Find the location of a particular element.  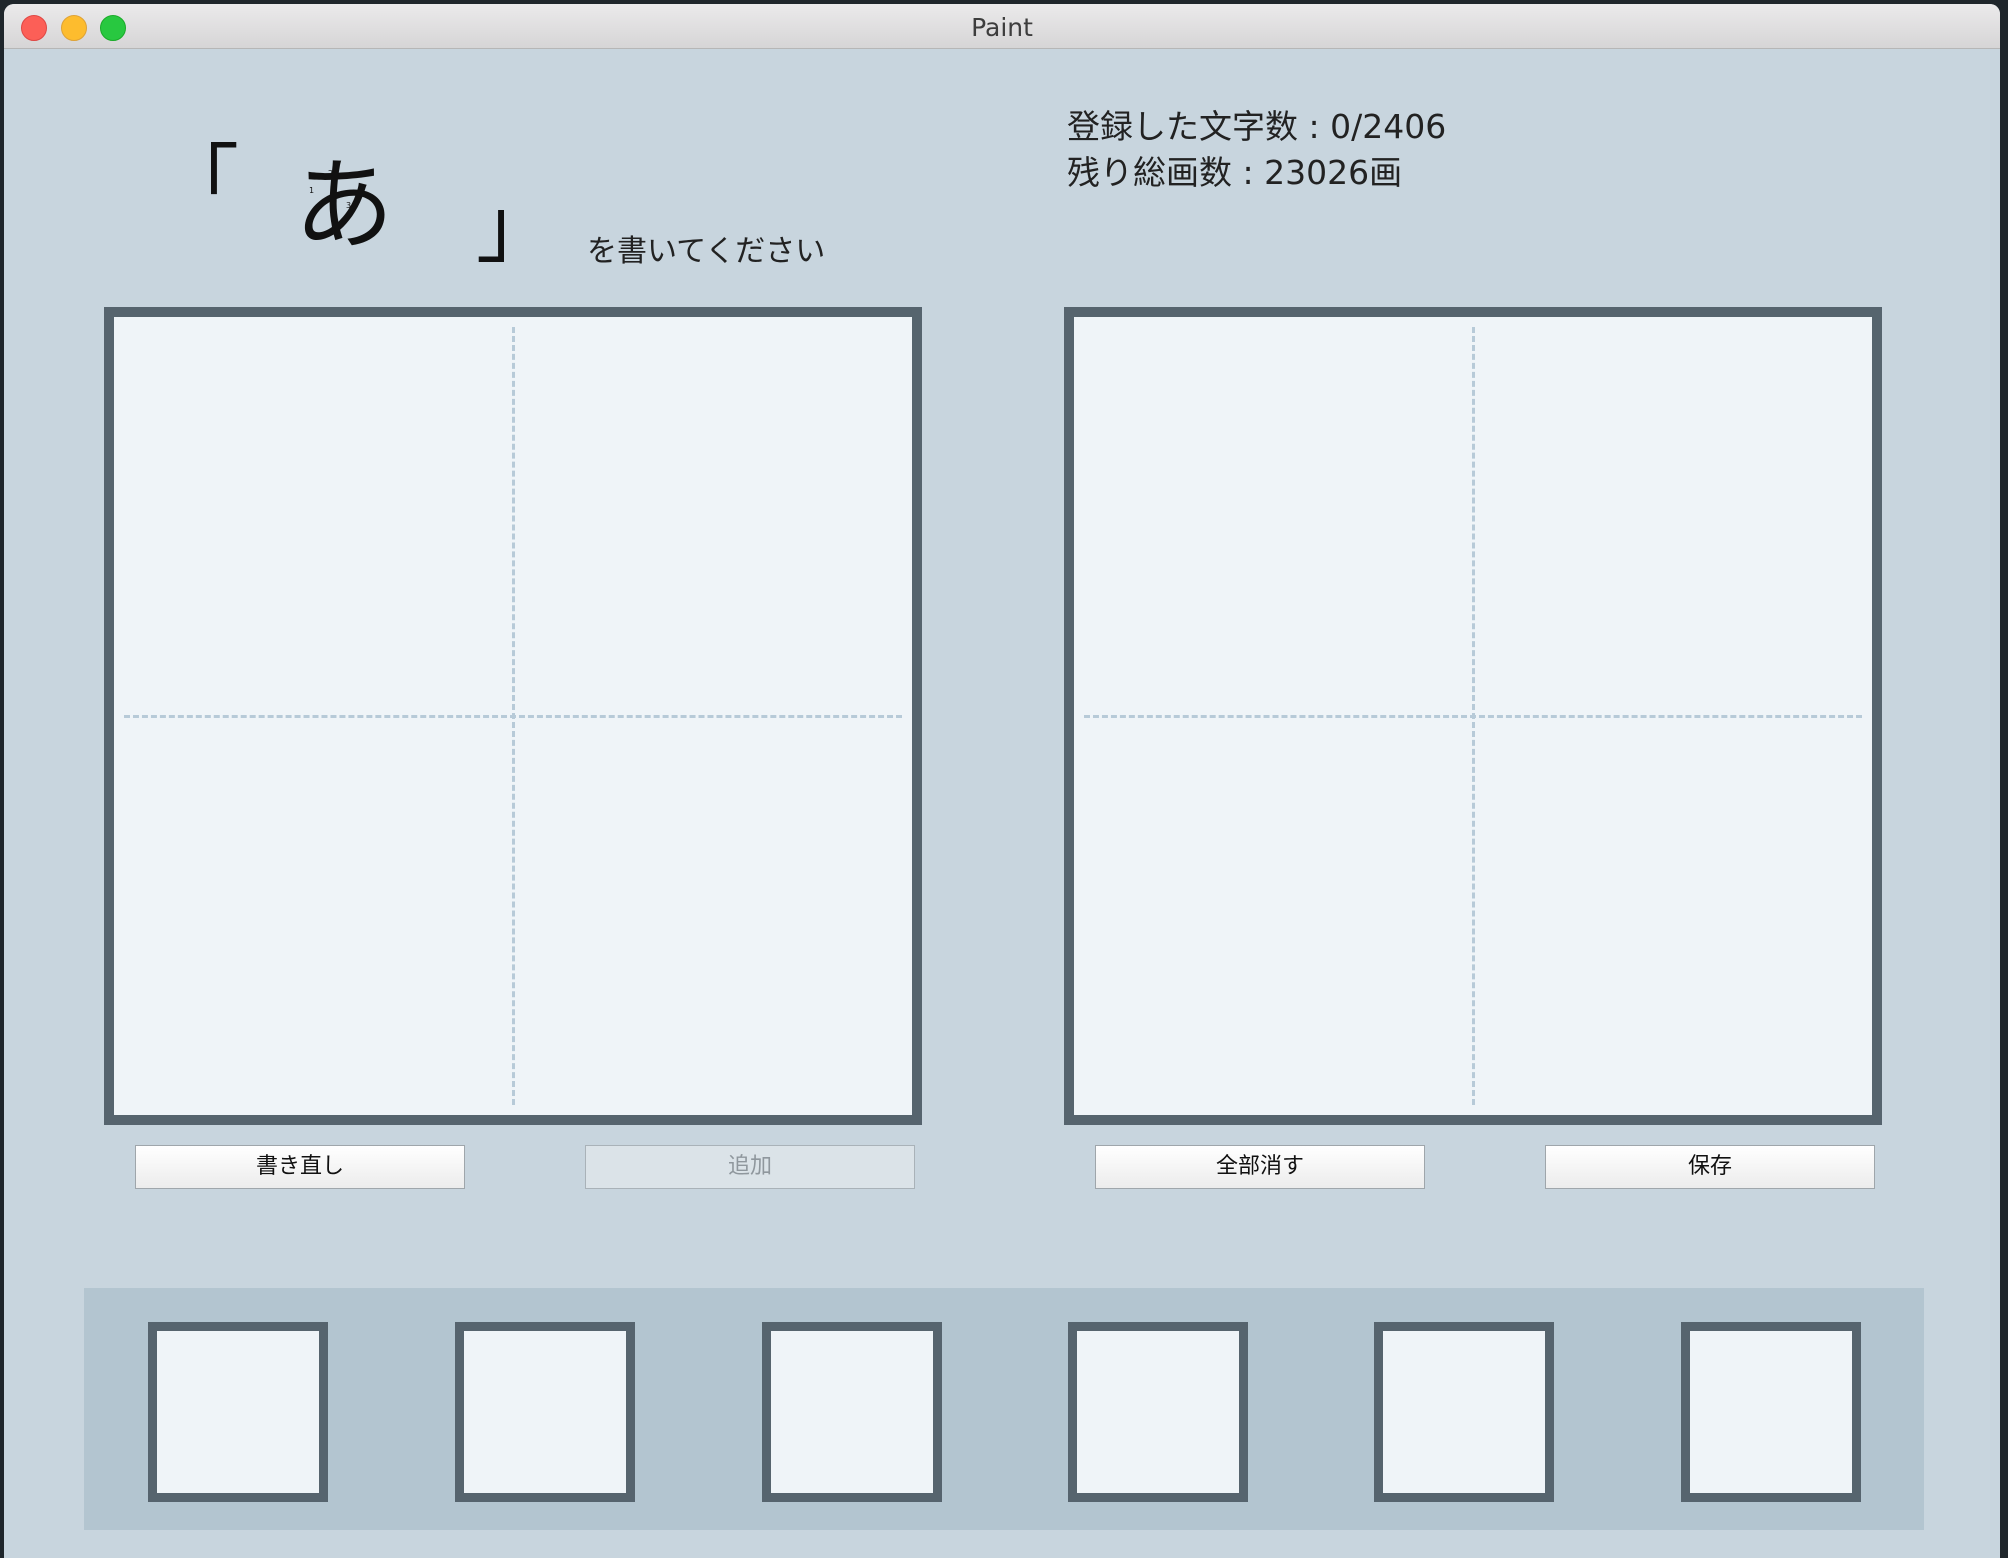

window-title: Paint is located at coordinates (1002, 27).